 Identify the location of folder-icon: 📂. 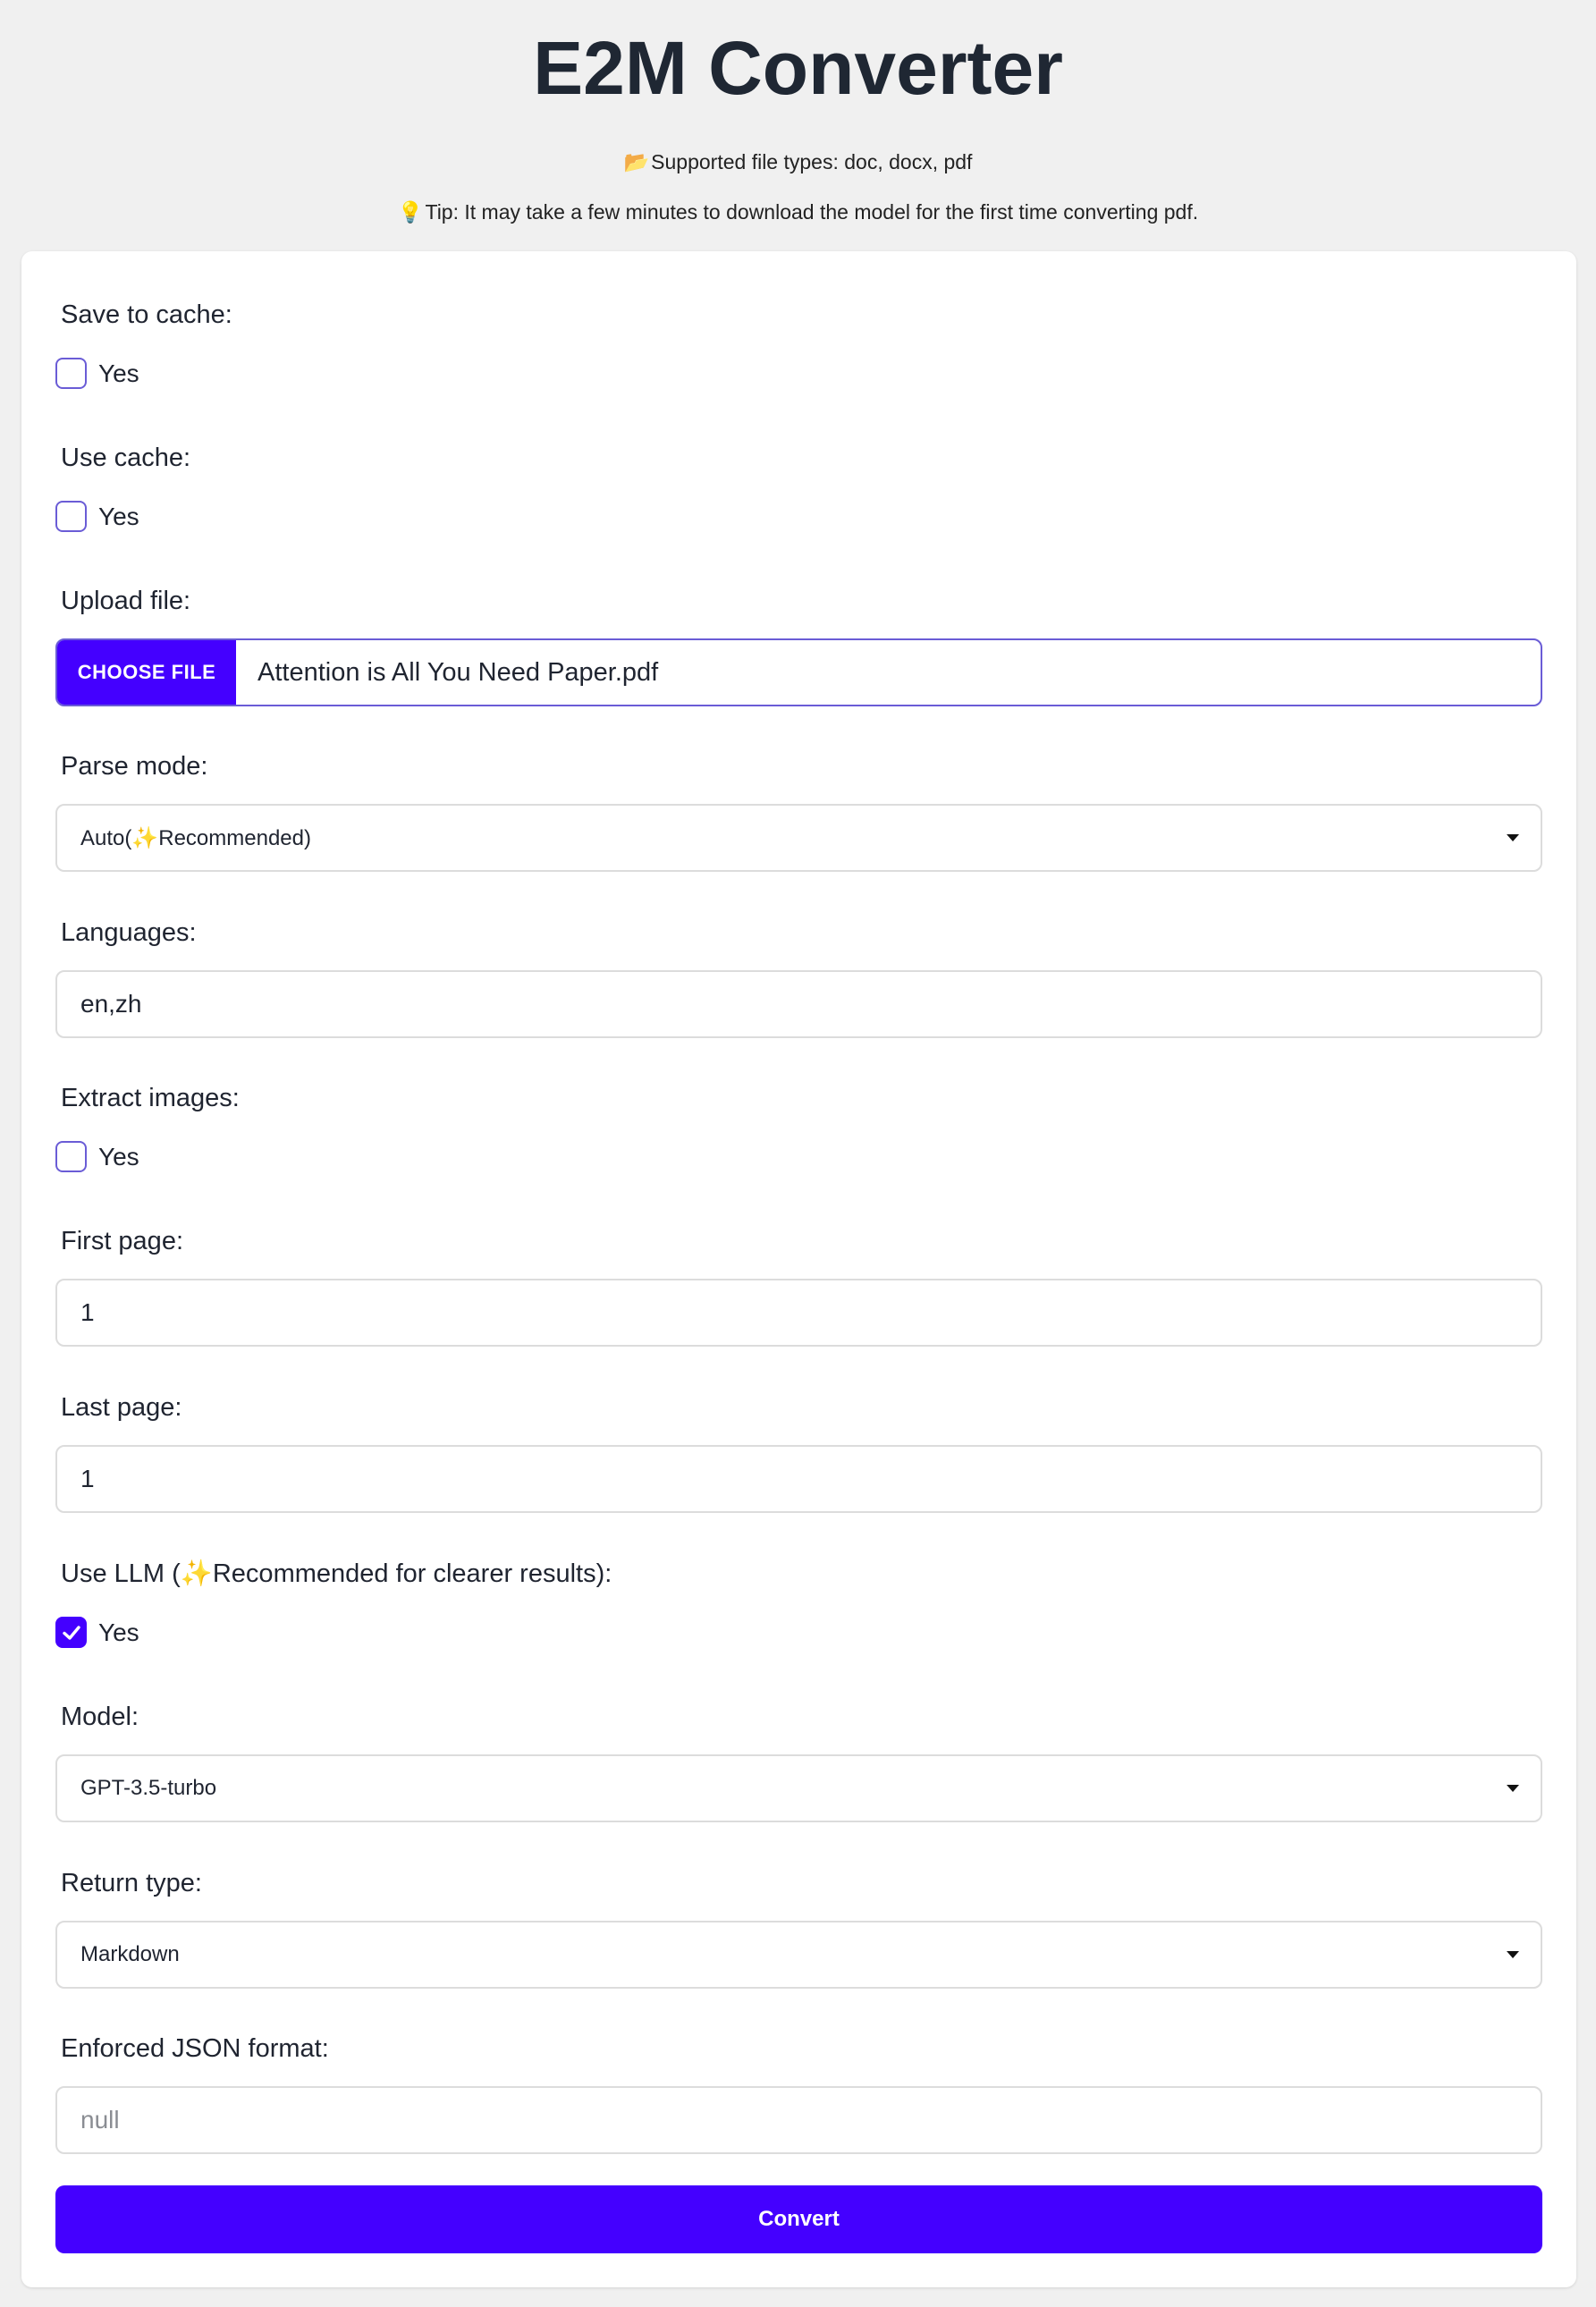
(636, 162).